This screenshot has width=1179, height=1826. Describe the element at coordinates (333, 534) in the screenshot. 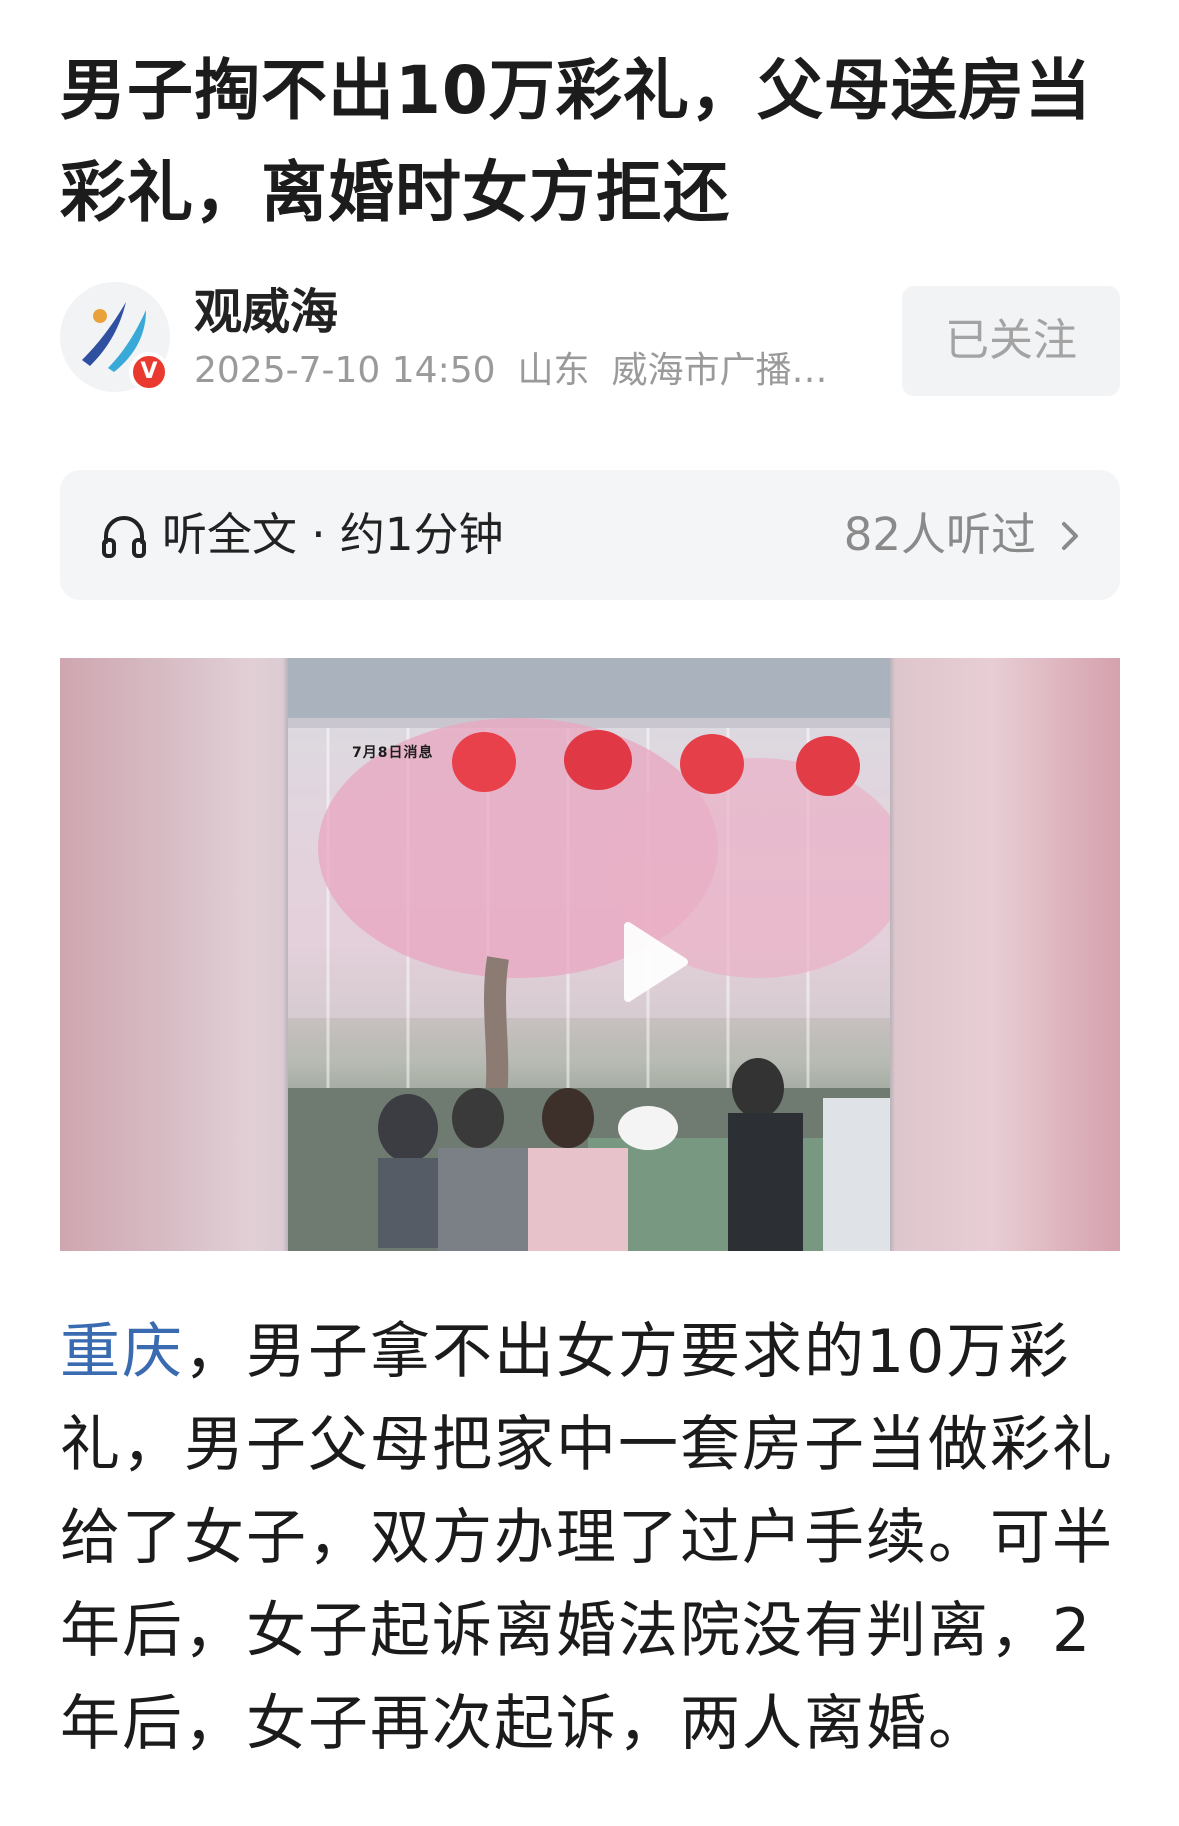

I see `listen-label: 听全文 · 约1分钟` at that location.